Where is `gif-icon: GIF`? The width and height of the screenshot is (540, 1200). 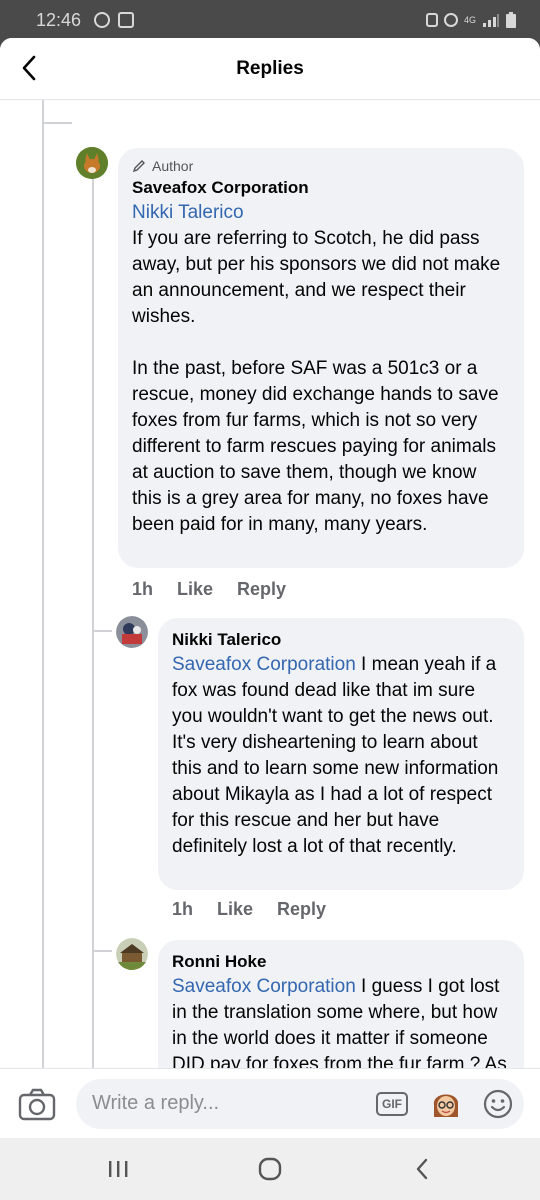 gif-icon: GIF is located at coordinates (392, 1104).